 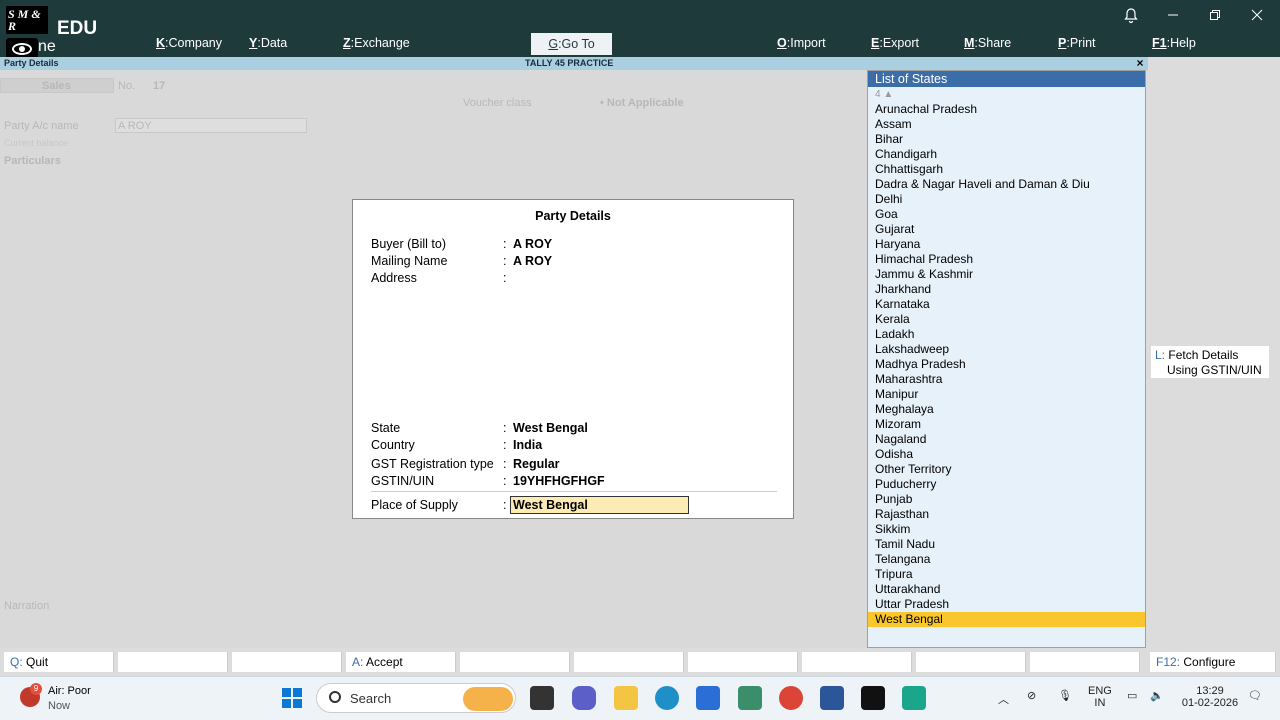 I want to click on notepad-icon, so click(x=832, y=698).